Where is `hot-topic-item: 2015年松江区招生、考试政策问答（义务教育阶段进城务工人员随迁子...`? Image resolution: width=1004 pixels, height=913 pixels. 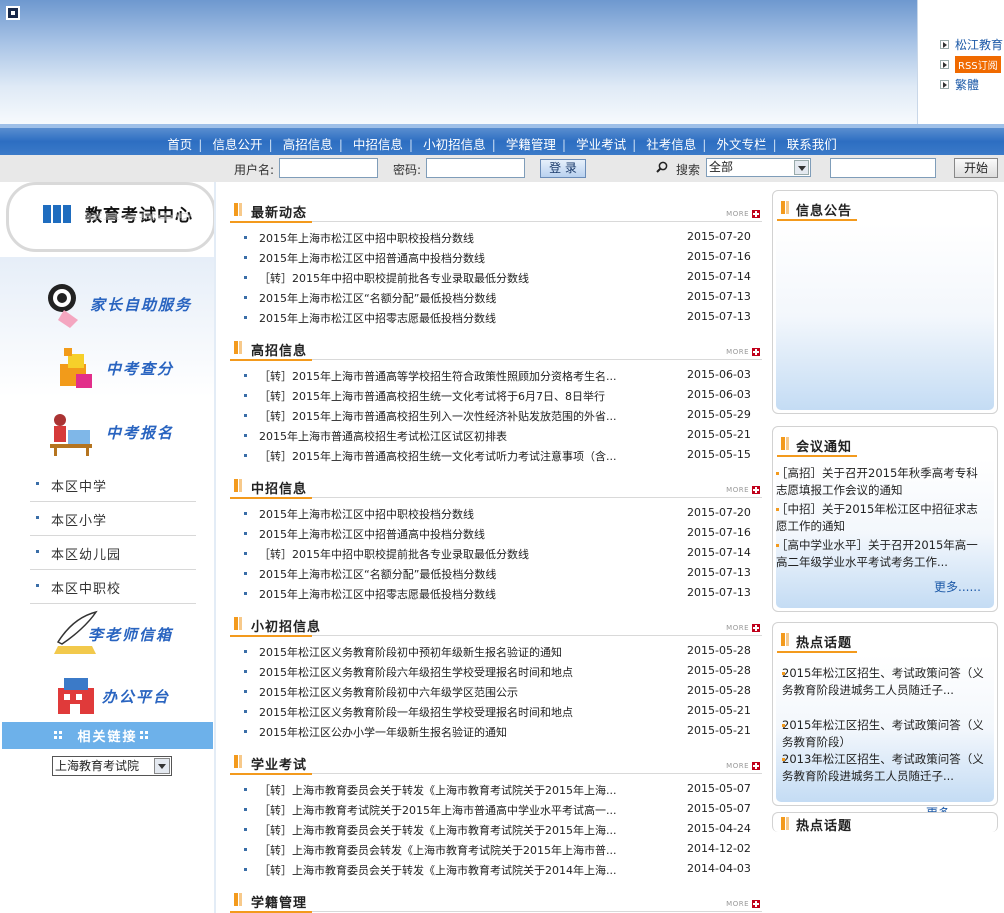 hot-topic-item: 2015年松江区招生、考试政策问答（义务教育阶段进城务工人员随迁子... is located at coordinates (884, 682).